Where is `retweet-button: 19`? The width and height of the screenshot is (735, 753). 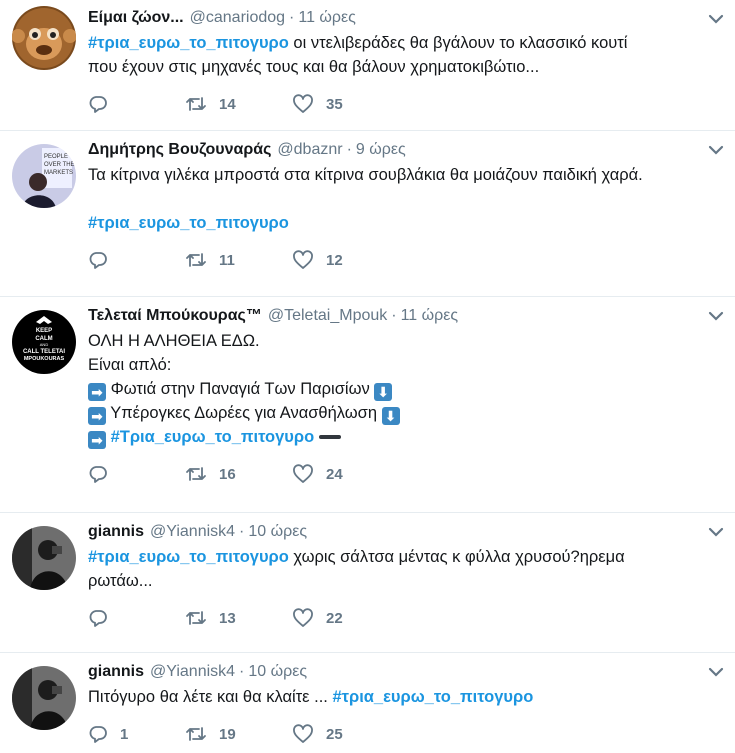
retweet-button: 19 is located at coordinates (238, 734).